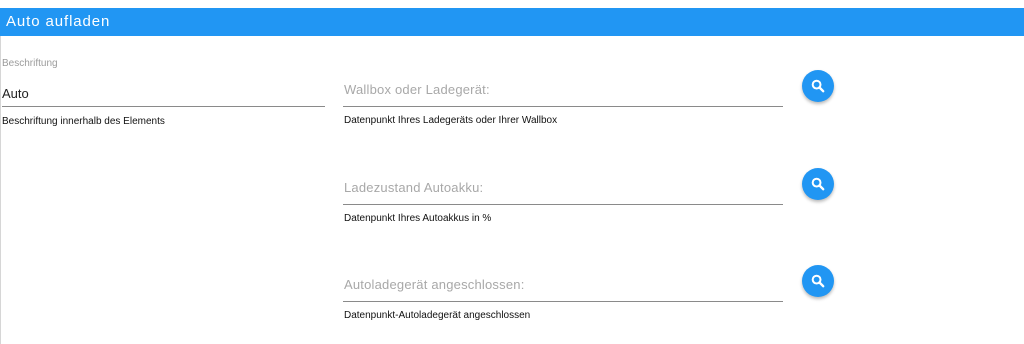 Image resolution: width=1024 pixels, height=344 pixels. What do you see at coordinates (83, 121) in the screenshot?
I see `caption-helper: Beschriftung innerhalb des Elements` at bounding box center [83, 121].